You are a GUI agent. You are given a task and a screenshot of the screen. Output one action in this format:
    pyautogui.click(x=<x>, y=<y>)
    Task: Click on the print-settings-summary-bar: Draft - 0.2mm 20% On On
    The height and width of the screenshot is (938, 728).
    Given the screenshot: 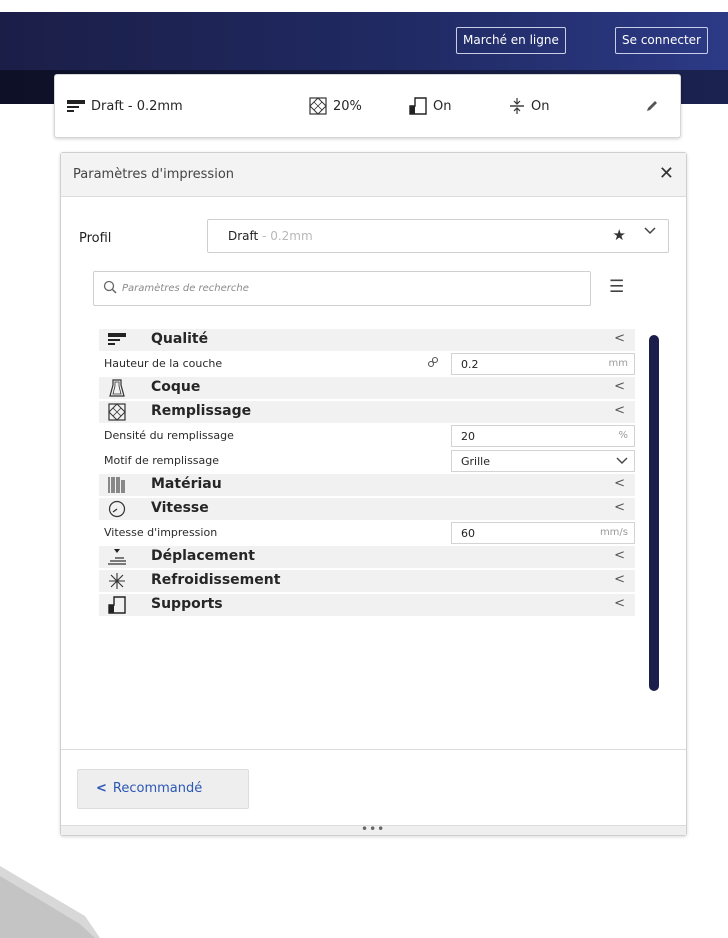 What is the action you would take?
    pyautogui.click(x=367, y=106)
    